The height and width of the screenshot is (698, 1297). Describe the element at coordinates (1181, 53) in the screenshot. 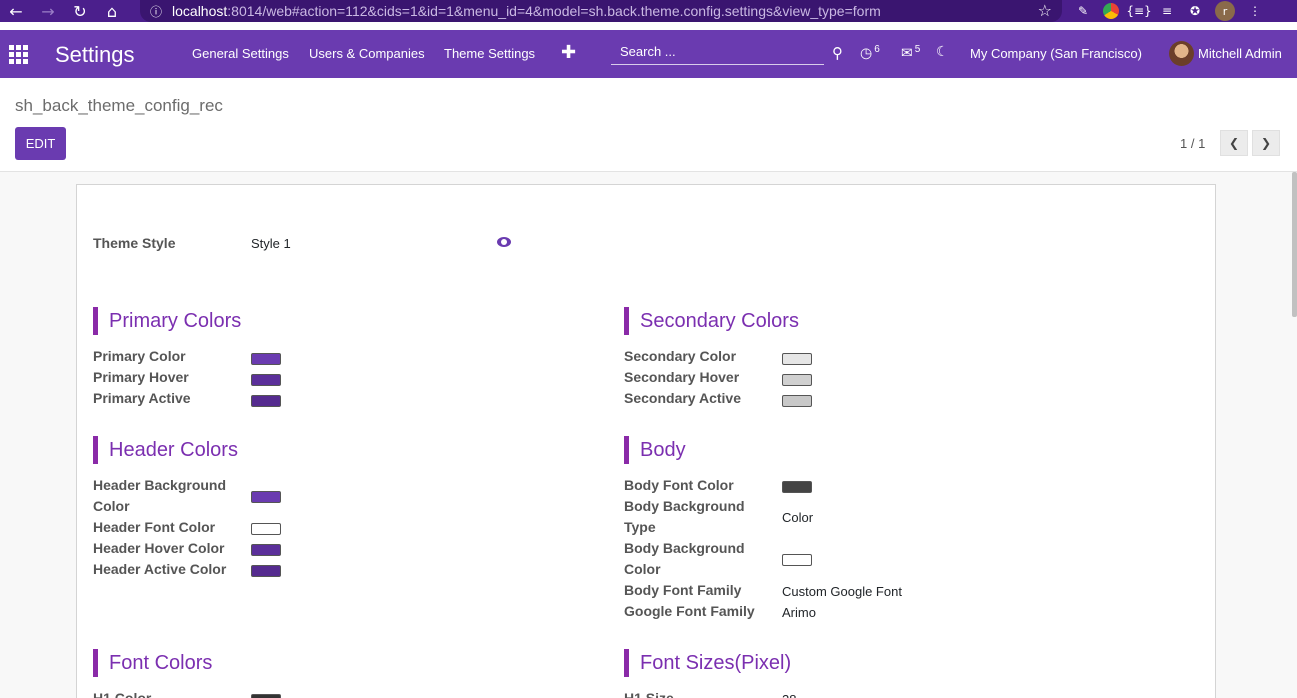

I see `user-avatar` at that location.